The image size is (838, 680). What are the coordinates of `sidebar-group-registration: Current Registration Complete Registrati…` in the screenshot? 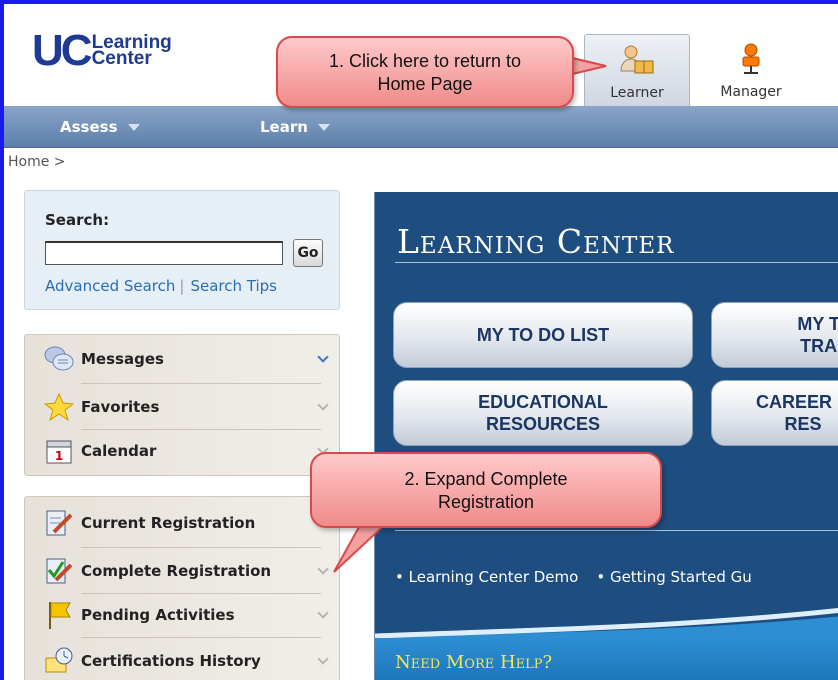 It's located at (182, 588).